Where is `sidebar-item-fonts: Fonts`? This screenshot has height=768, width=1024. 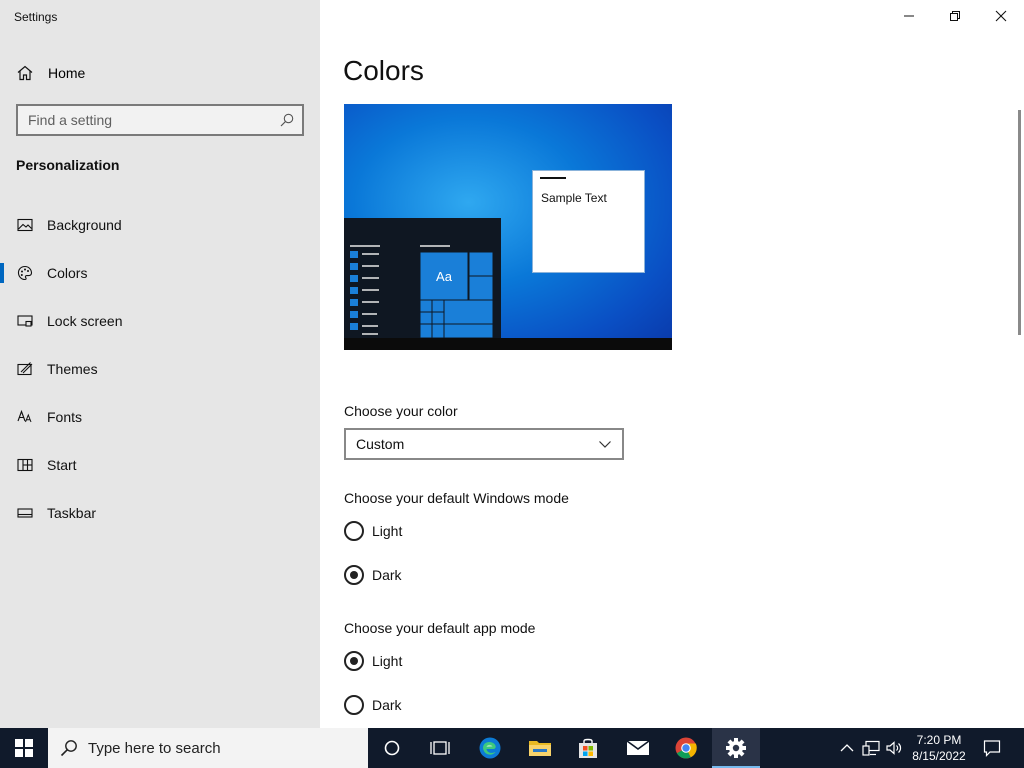
sidebar-item-fonts: Fonts is located at coordinates (160, 417).